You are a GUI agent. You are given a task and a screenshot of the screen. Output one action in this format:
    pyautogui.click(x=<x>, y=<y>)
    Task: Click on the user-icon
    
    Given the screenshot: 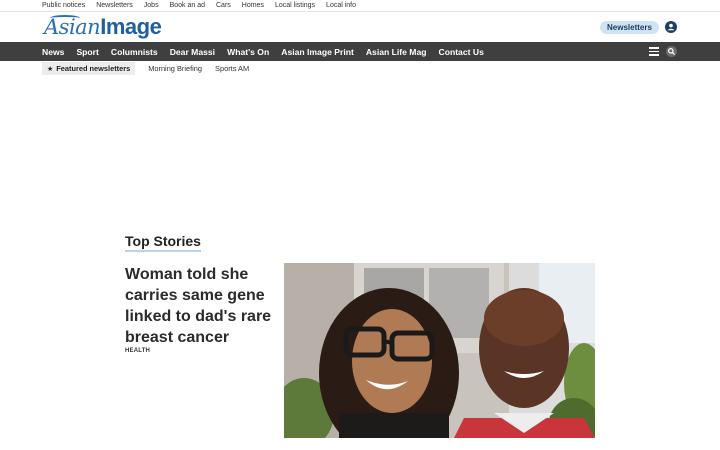 What is the action you would take?
    pyautogui.click(x=671, y=27)
    